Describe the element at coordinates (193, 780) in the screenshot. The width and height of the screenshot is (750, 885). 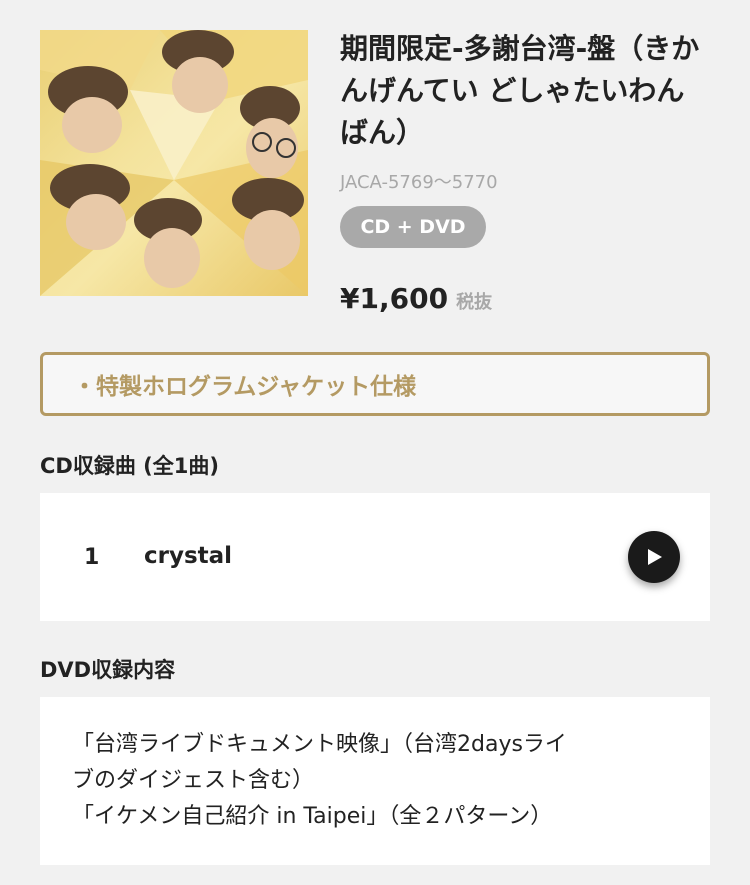
I see `dvd-content-line: ブのダイジェスト含む）` at that location.